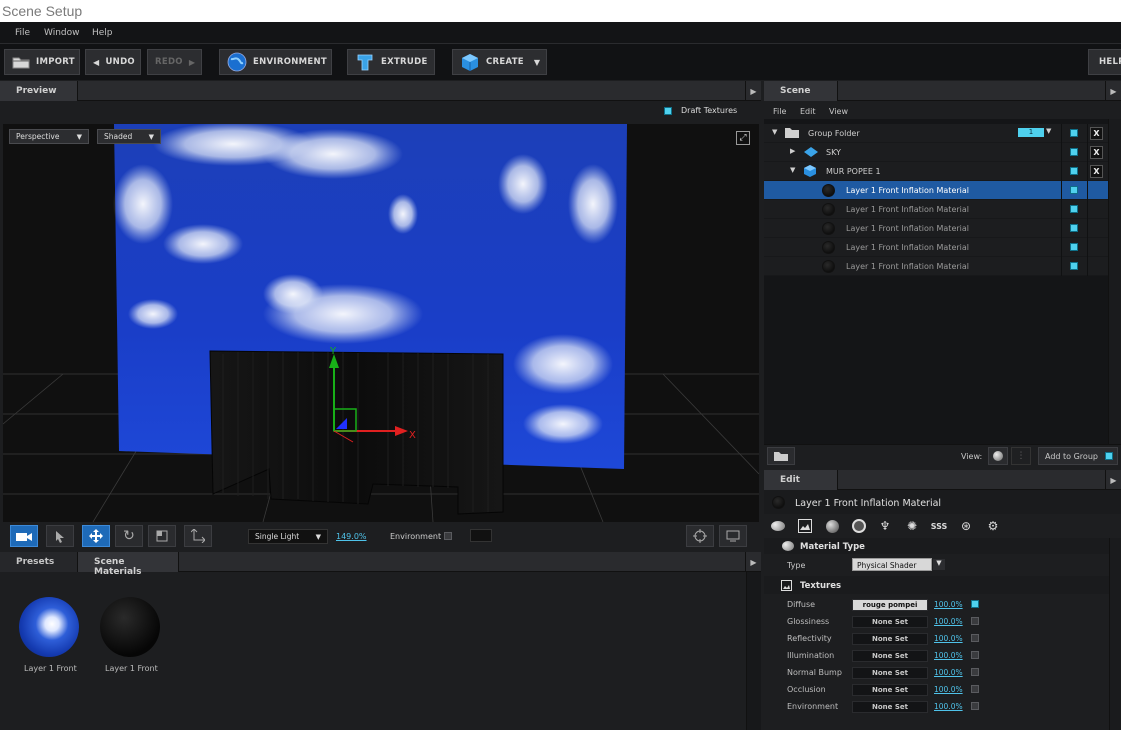 The image size is (1121, 730). I want to click on globe-icon: ⊛, so click(966, 526).